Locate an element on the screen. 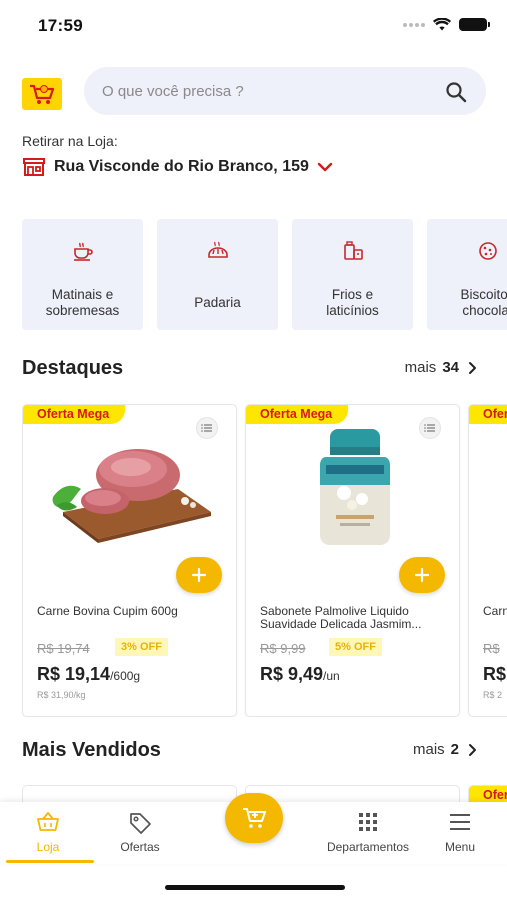 The width and height of the screenshot is (507, 900). price-unit: /600g is located at coordinates (125, 676).